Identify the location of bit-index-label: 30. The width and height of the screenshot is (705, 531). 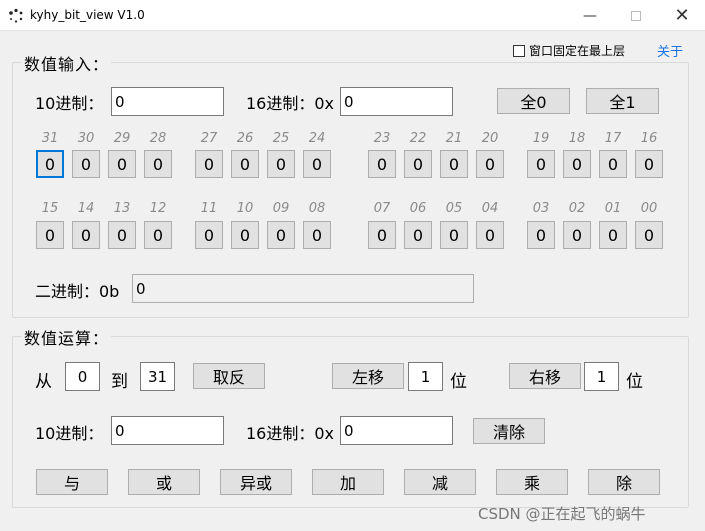
(86, 138).